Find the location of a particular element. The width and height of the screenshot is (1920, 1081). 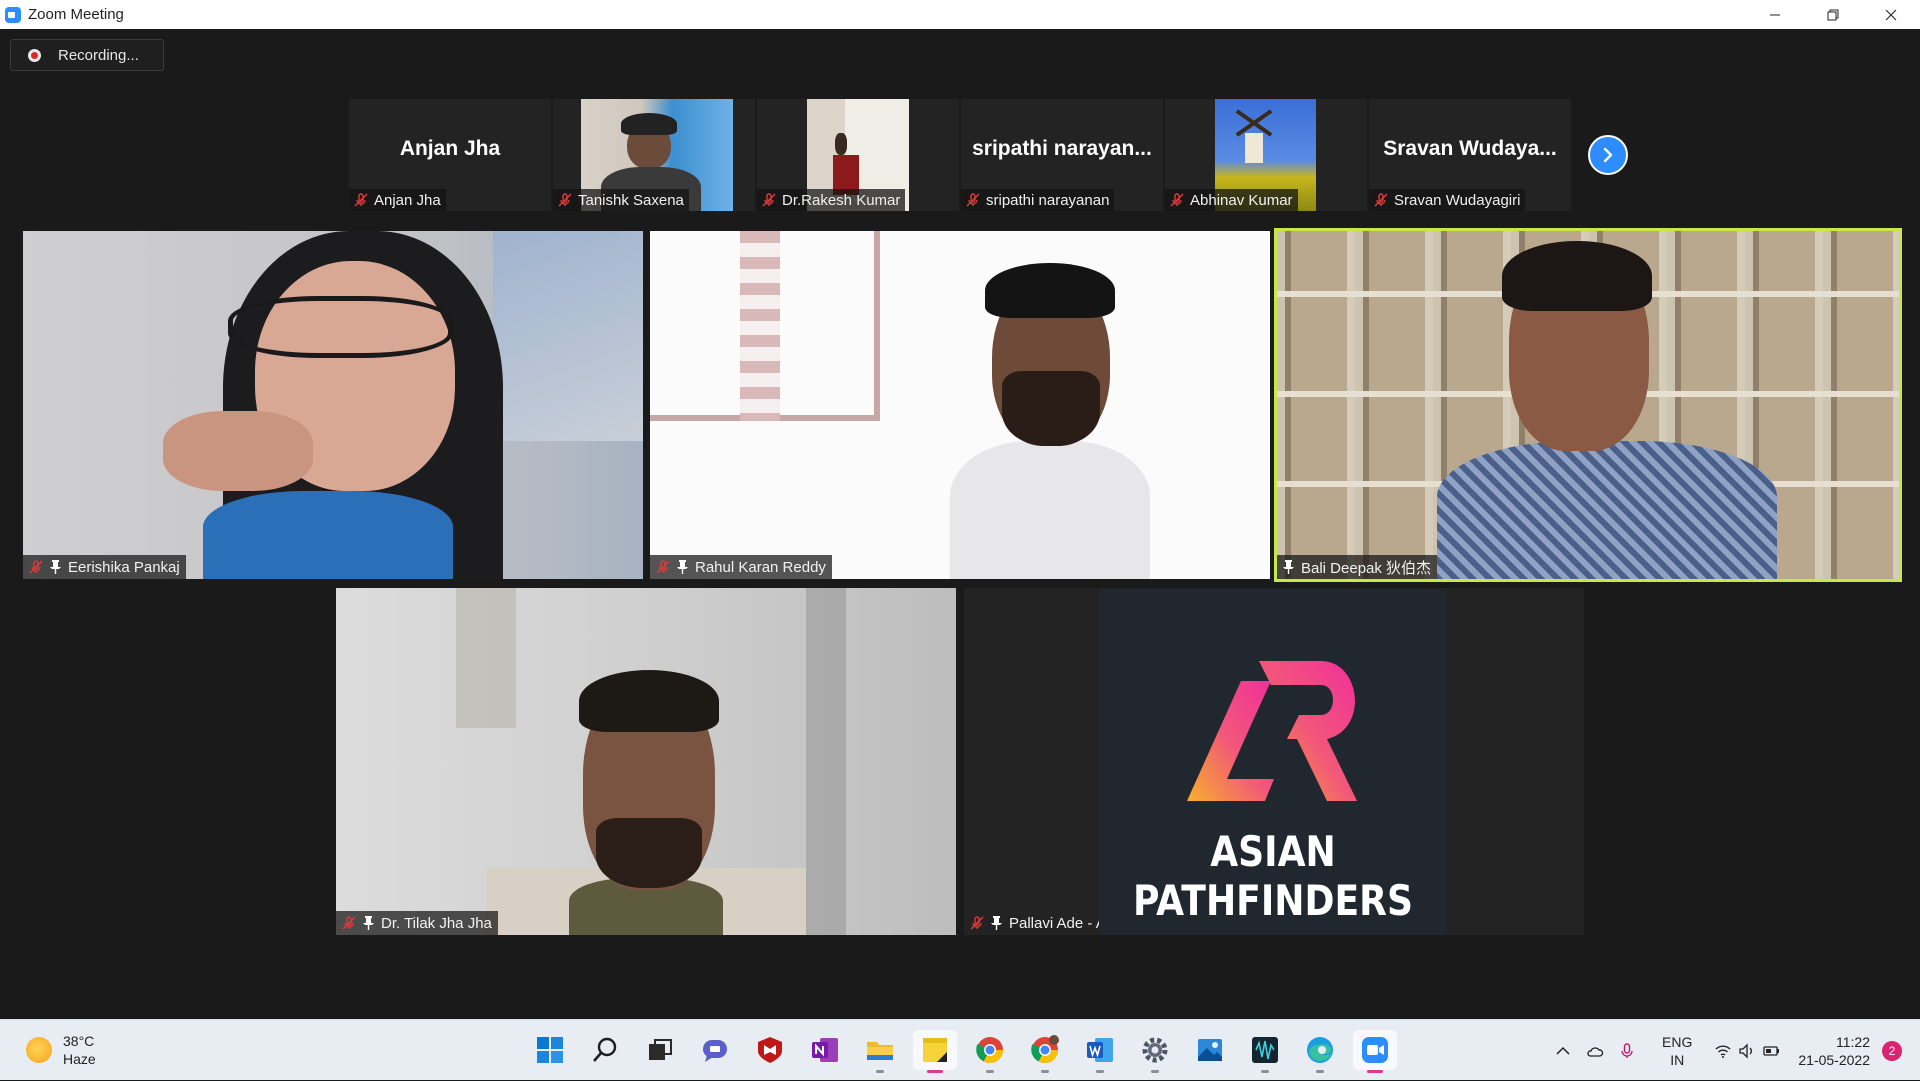

weather-text: 38°C Haze is located at coordinates (79, 1050).